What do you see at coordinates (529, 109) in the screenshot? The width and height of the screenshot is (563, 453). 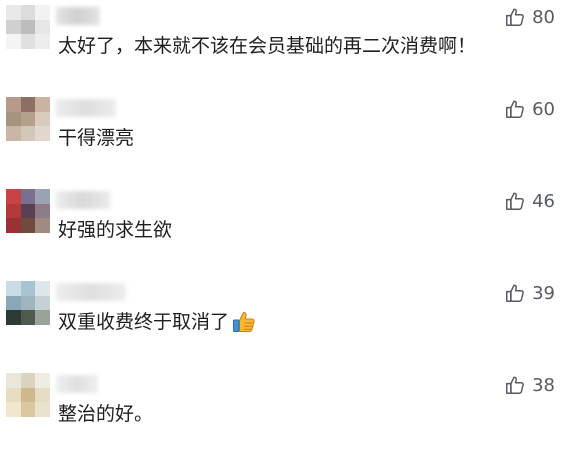 I see `like-button: 60` at bounding box center [529, 109].